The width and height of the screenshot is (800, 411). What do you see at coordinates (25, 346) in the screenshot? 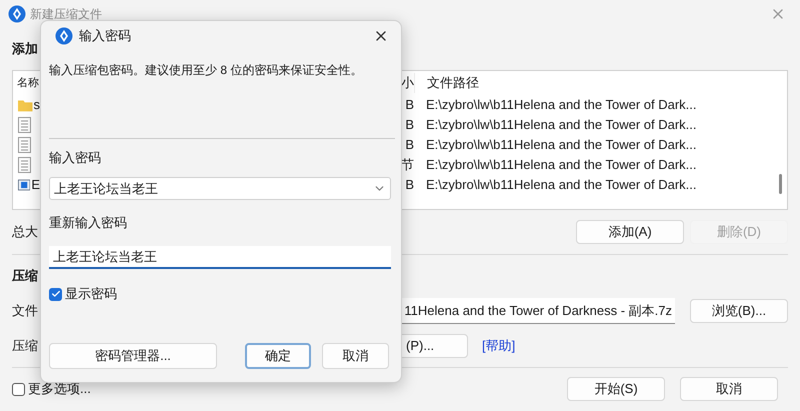
I see `compression-label: 压缩` at bounding box center [25, 346].